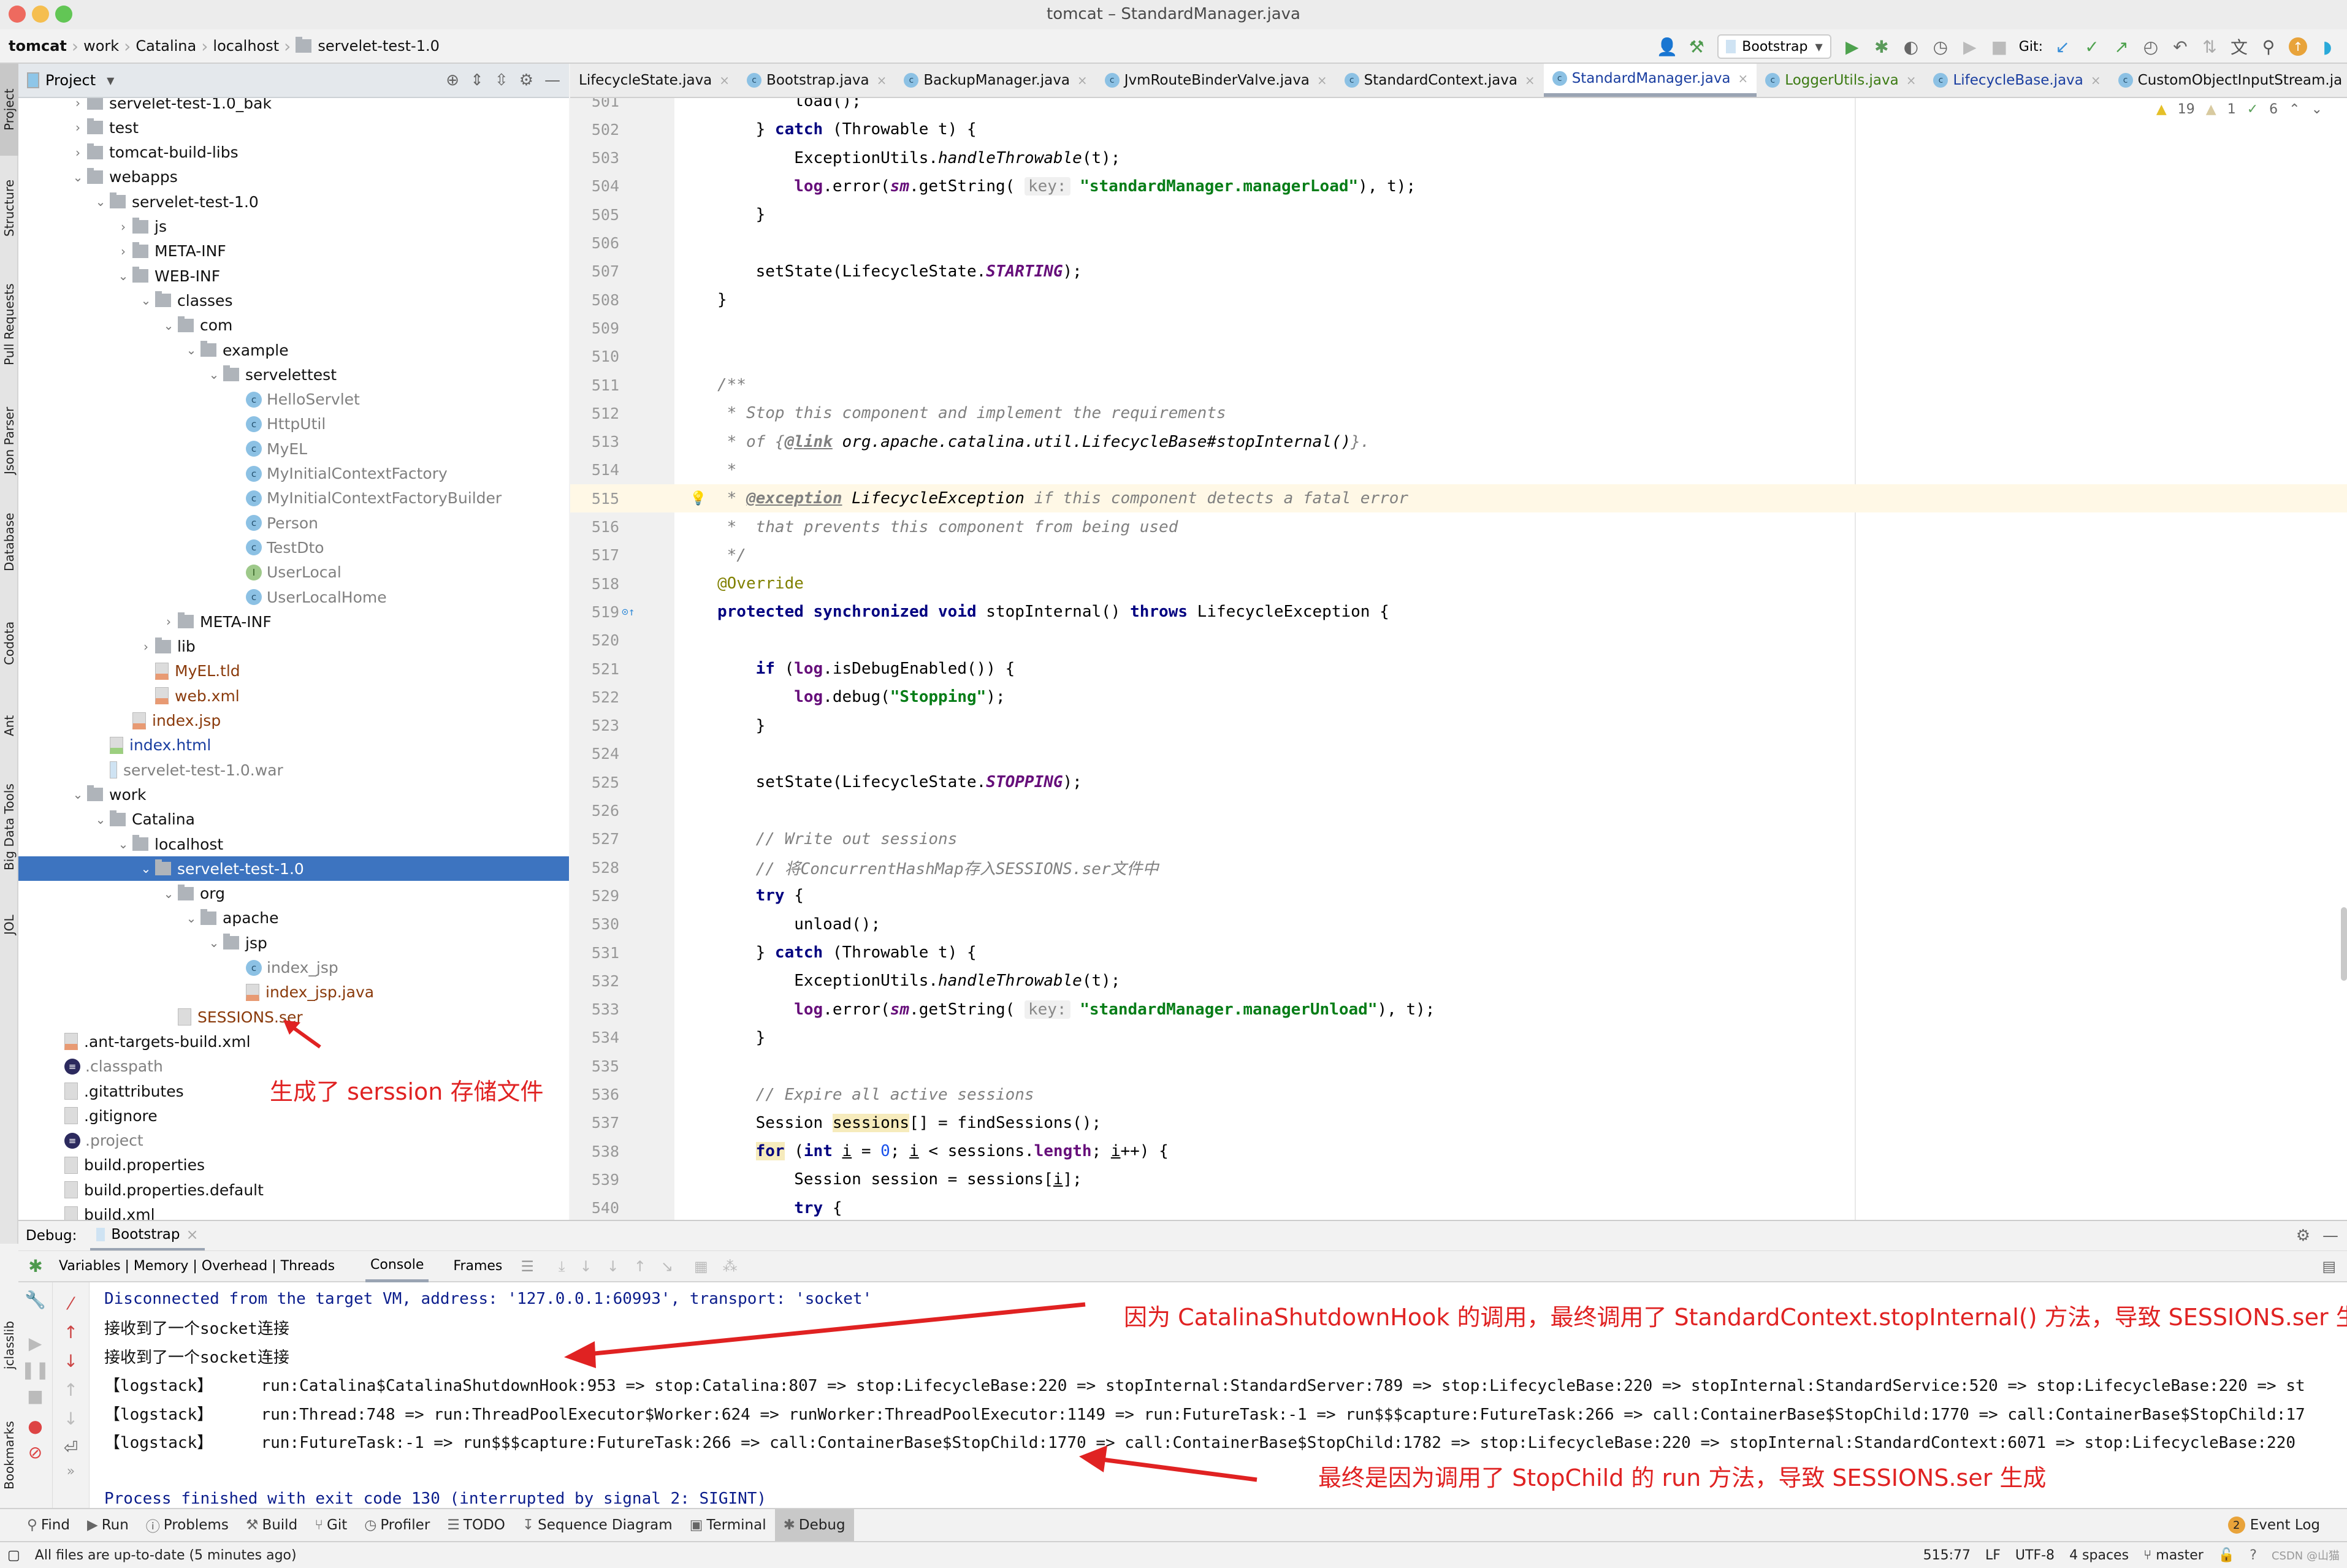  I want to click on resume-program-icon: ▶, so click(35, 1343).